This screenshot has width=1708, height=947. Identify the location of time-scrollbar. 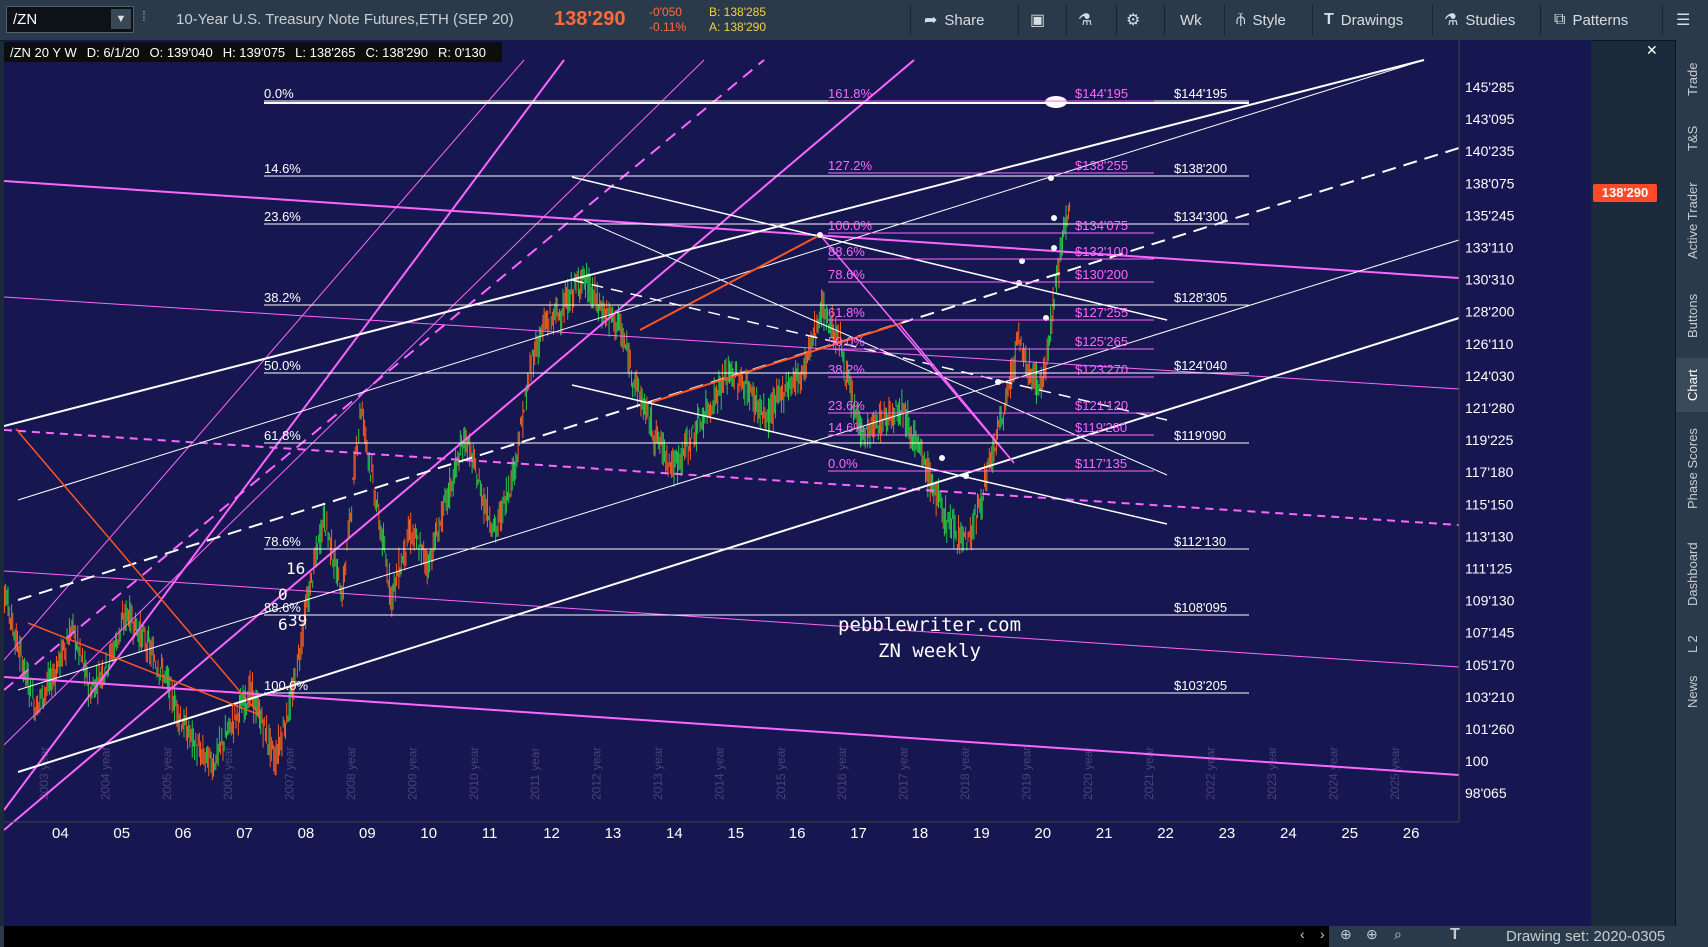
(666, 936).